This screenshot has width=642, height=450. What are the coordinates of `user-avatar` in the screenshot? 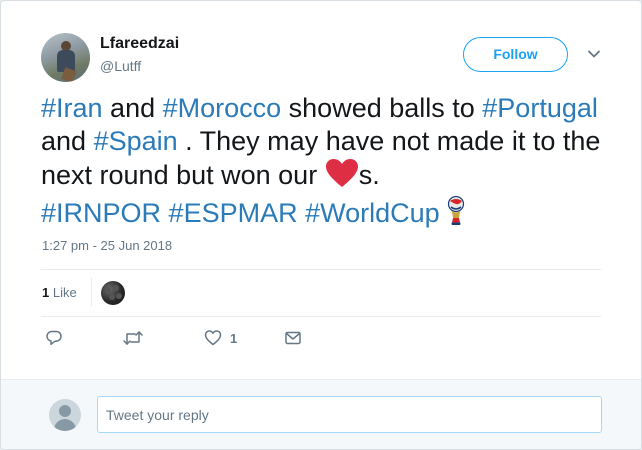 It's located at (65, 57).